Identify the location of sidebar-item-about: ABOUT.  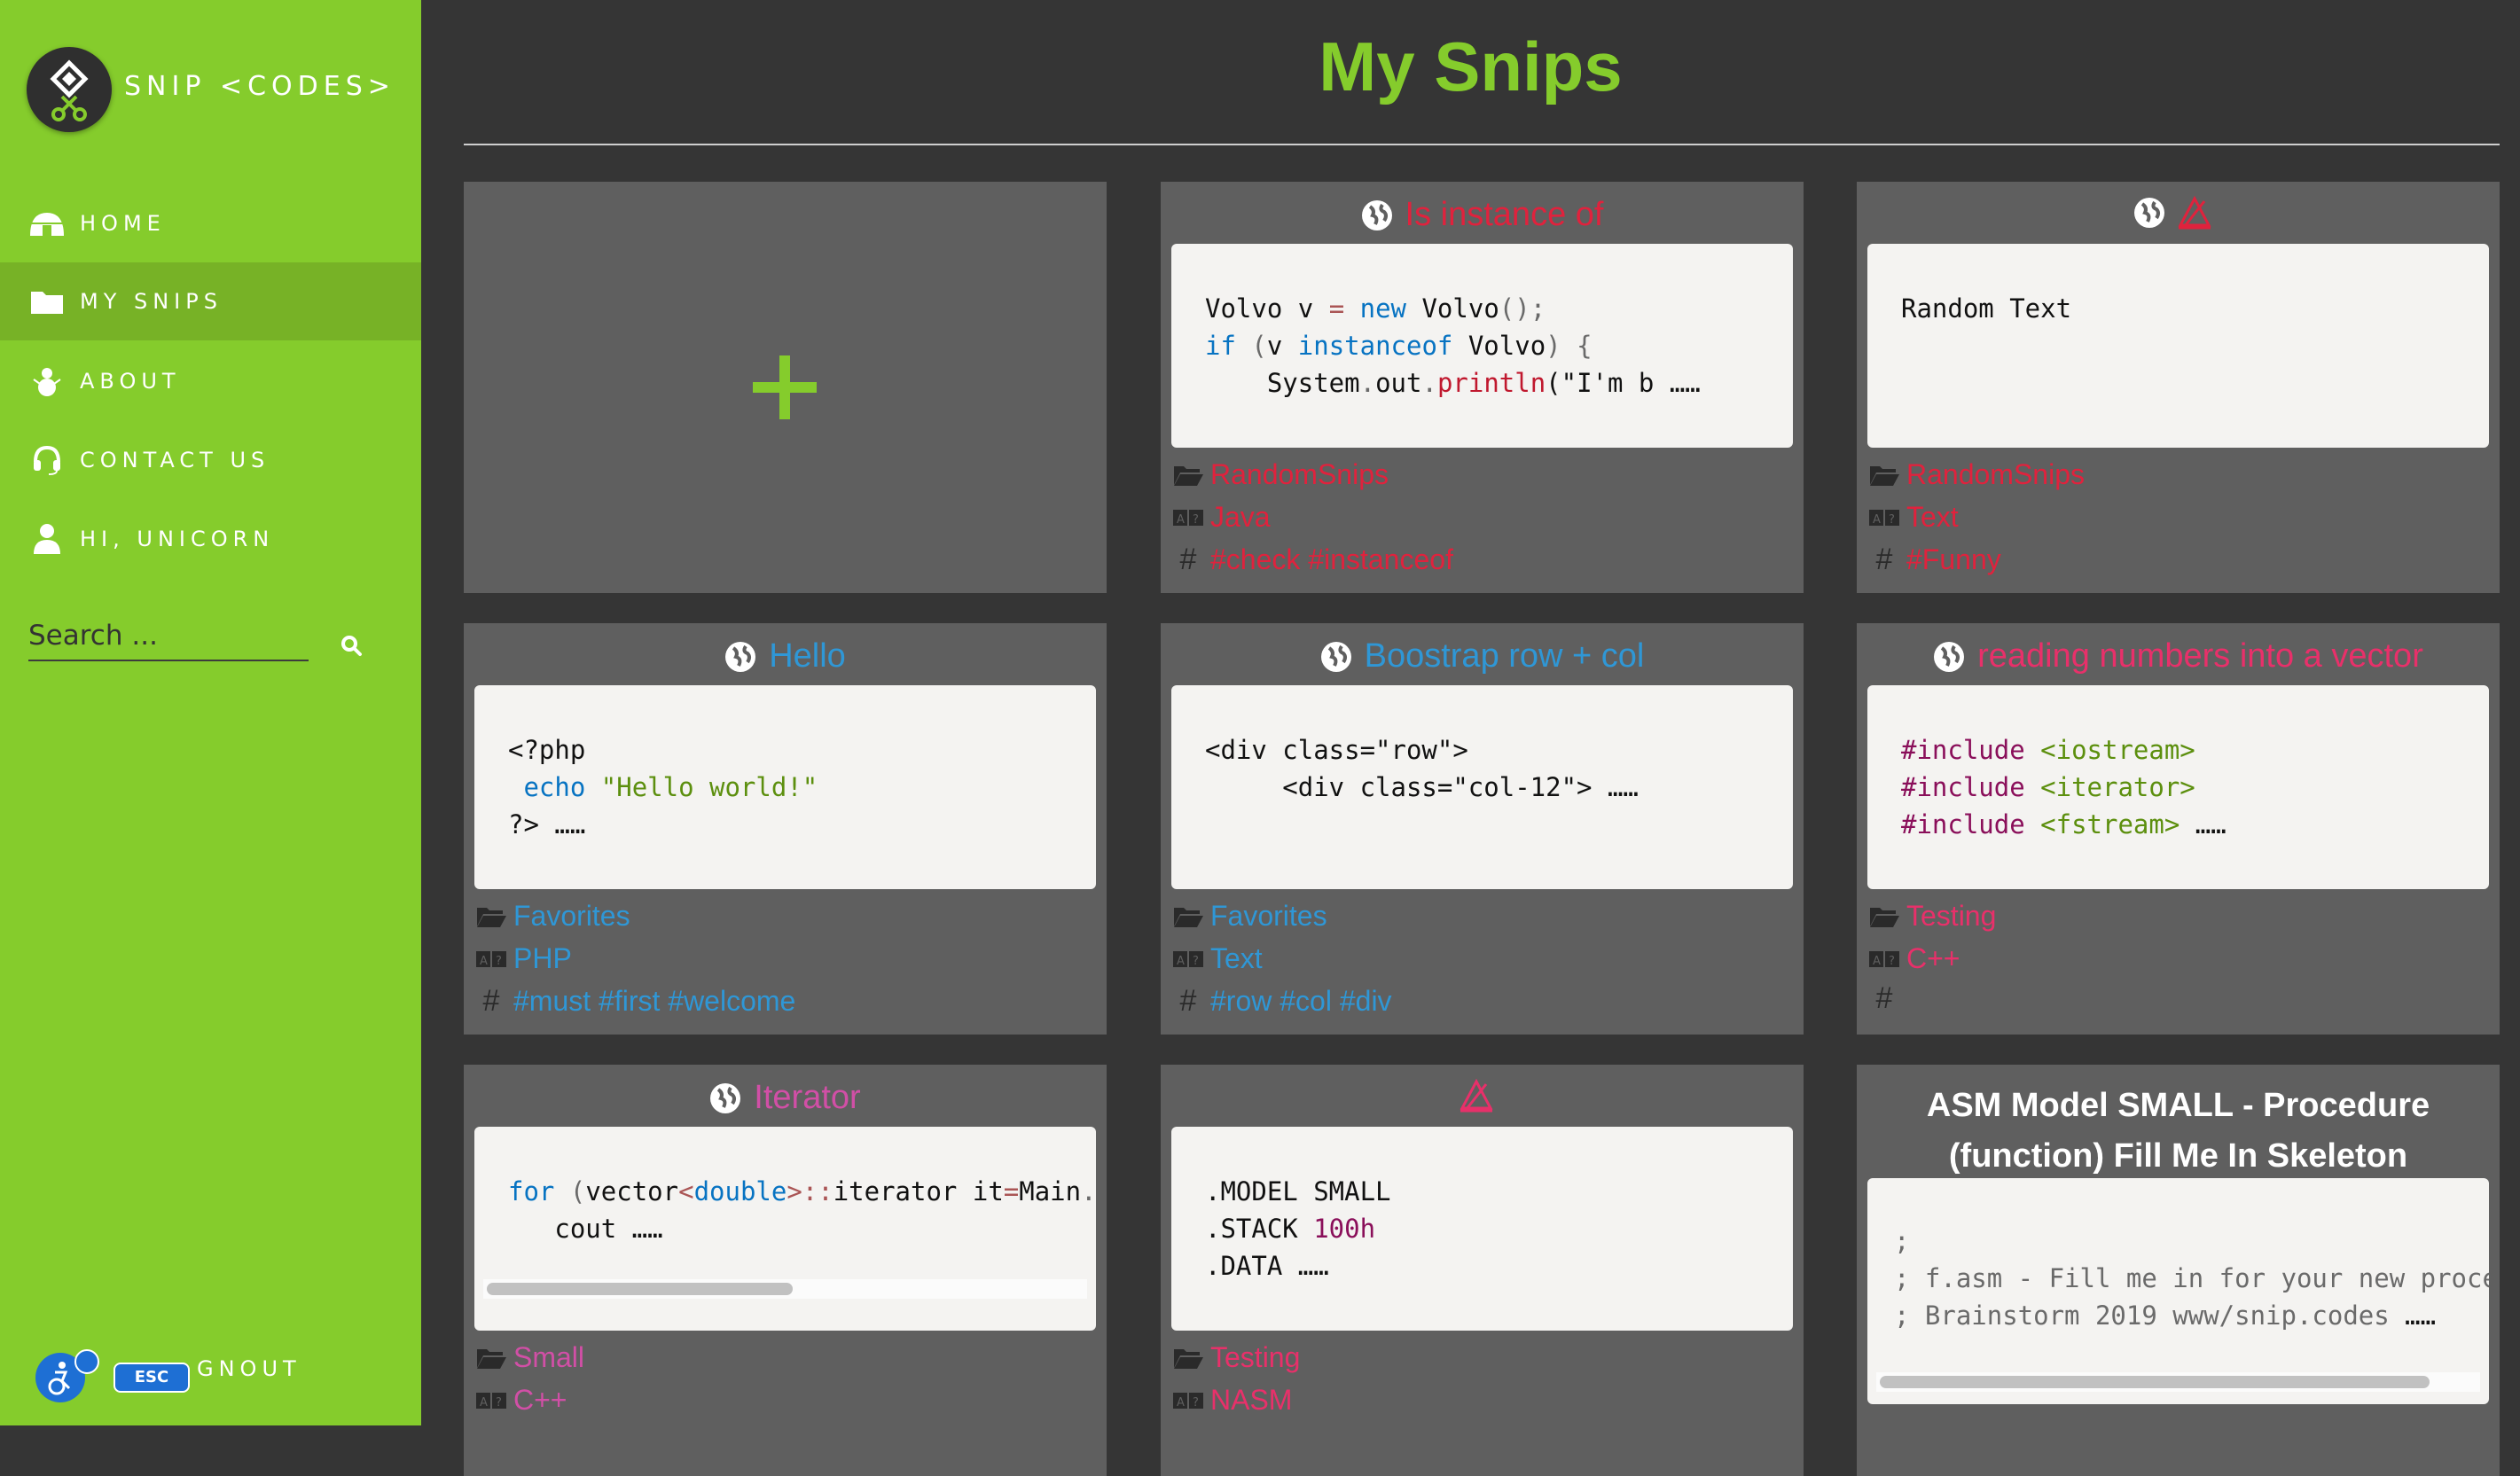
(210, 381).